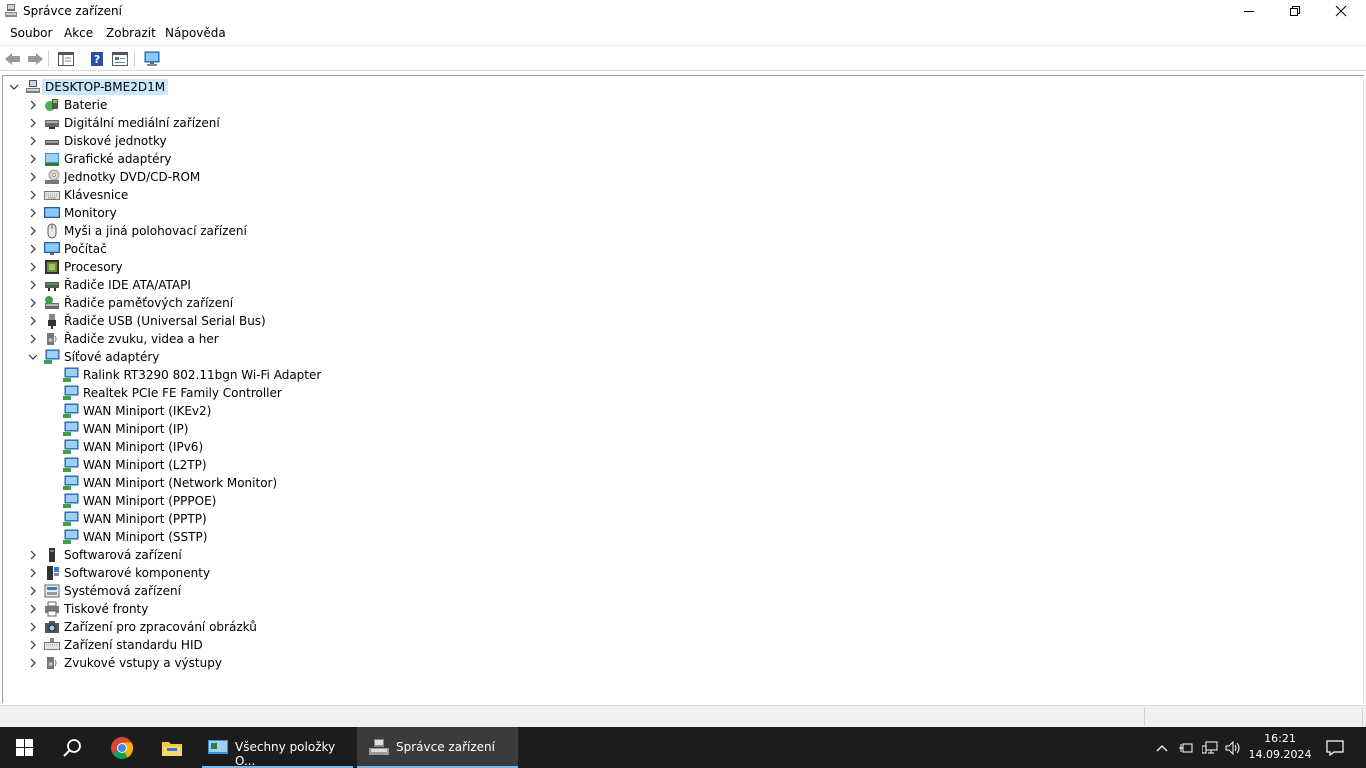  I want to click on system-device-icon, so click(52, 591).